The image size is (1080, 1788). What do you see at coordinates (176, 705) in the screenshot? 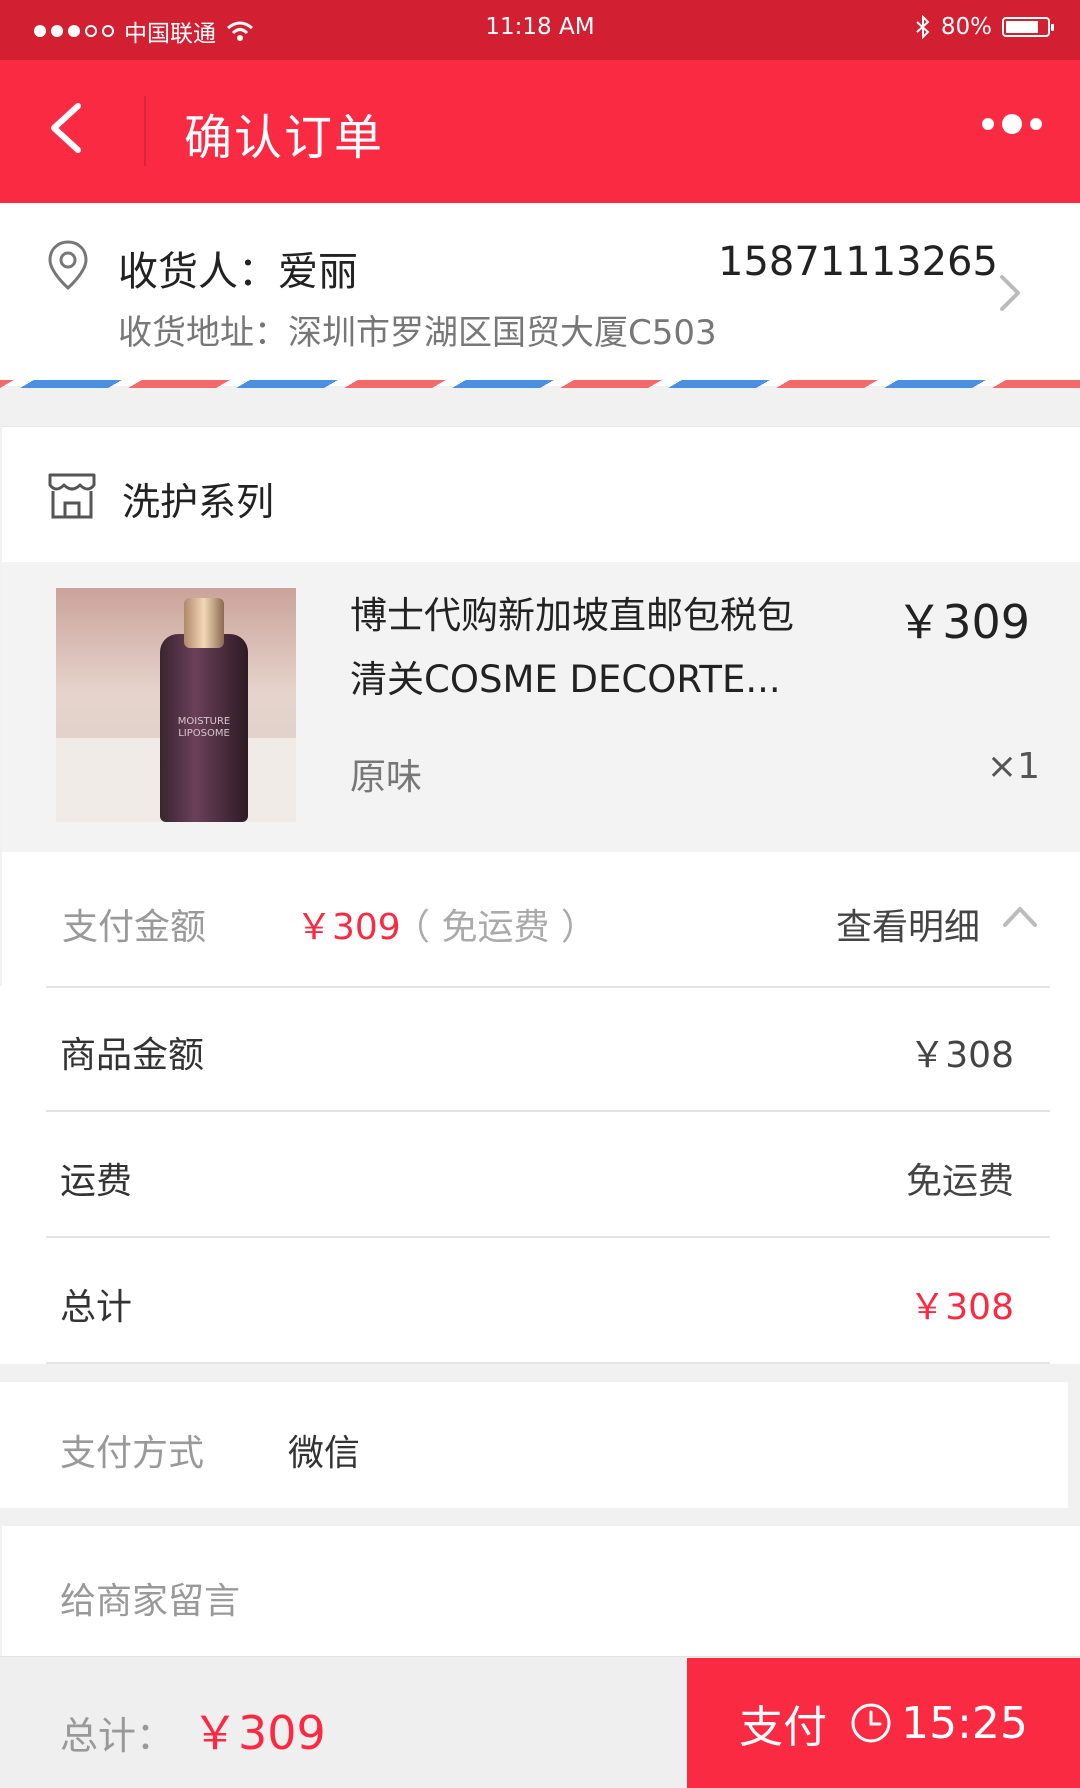
I see `product-image: MOISTURE LIPOSOME` at bounding box center [176, 705].